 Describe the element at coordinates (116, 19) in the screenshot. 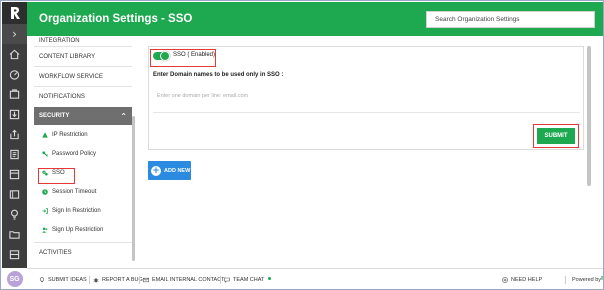

I see `page-title: Organization Settings - SSO` at that location.